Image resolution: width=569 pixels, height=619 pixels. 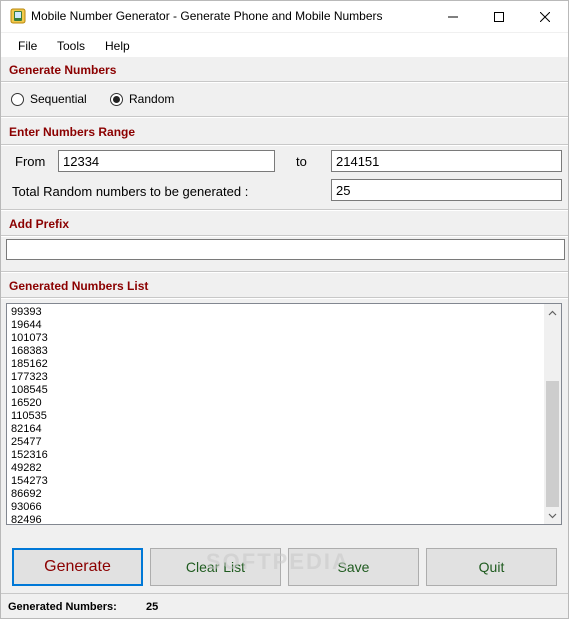 What do you see at coordinates (285, 249) in the screenshot?
I see `prefix-input` at bounding box center [285, 249].